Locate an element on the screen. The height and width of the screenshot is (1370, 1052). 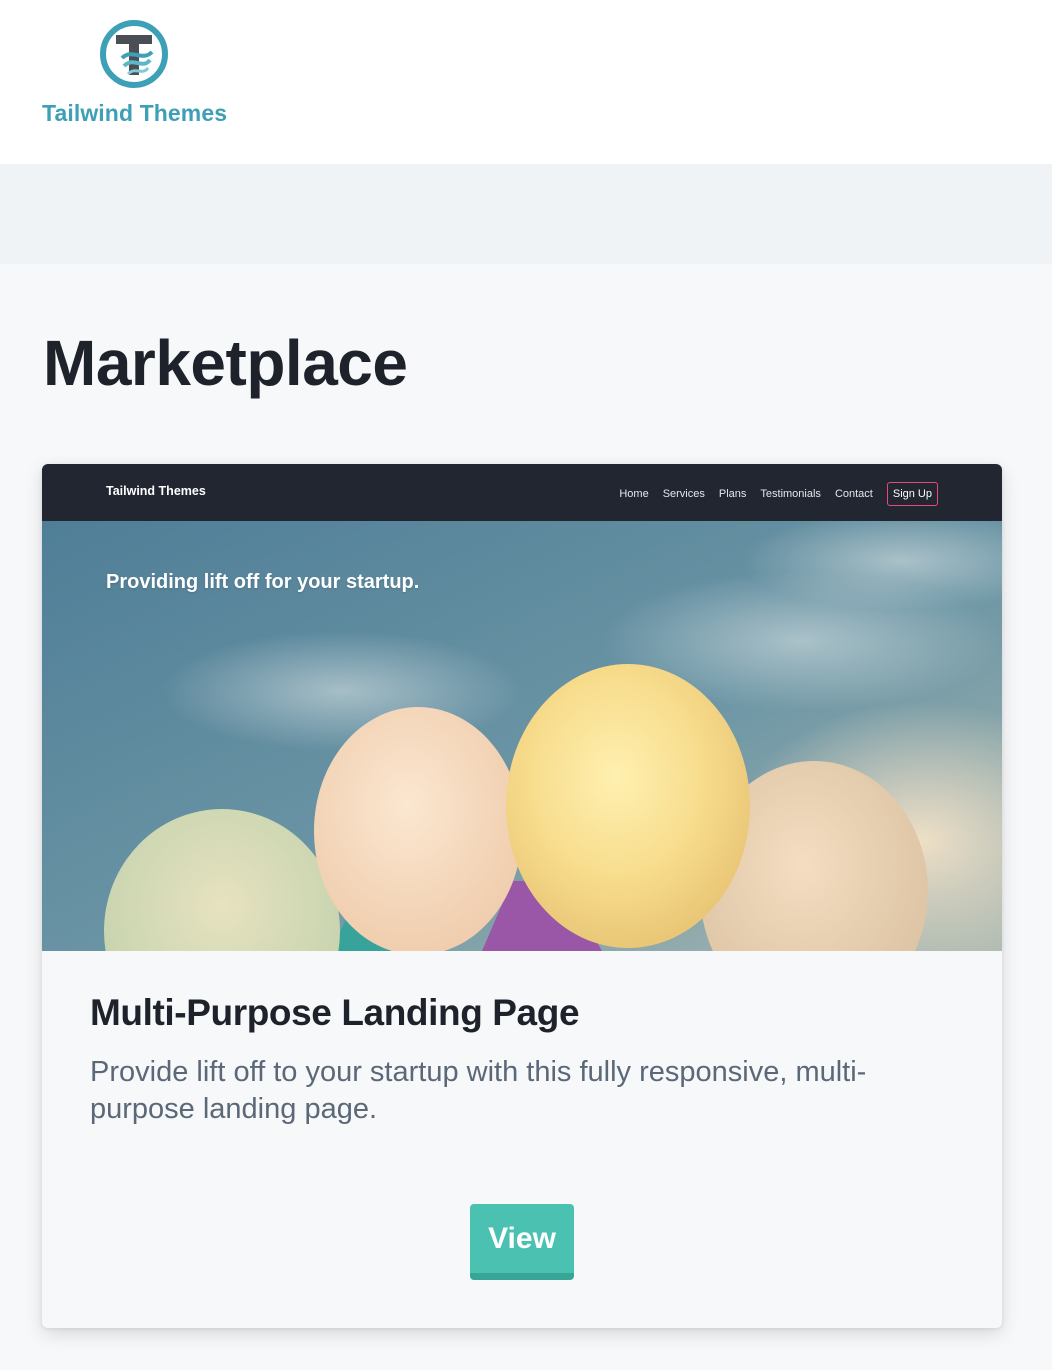
site-header: Tailwind Themes is located at coordinates (526, 82).